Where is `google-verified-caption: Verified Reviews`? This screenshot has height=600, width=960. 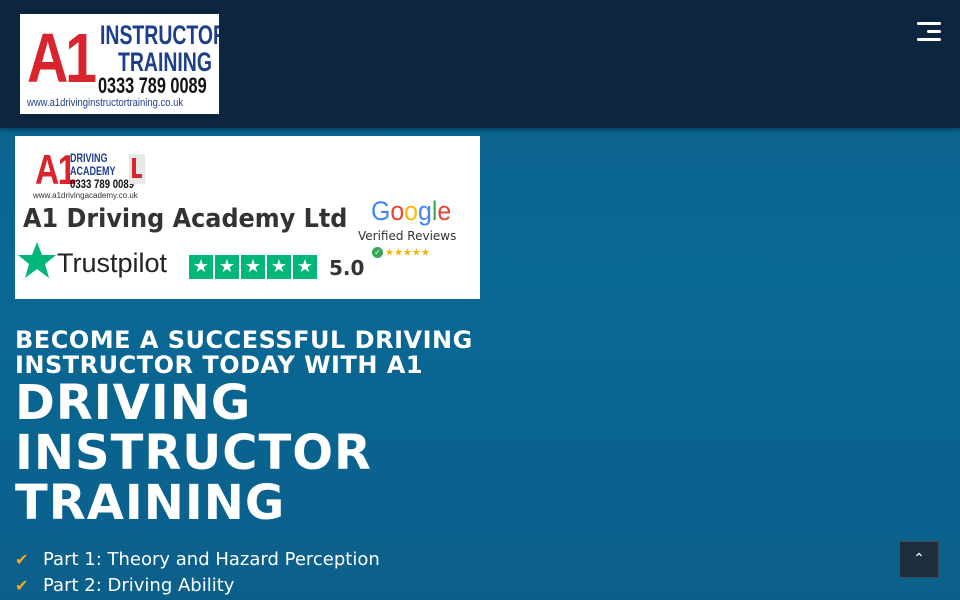
google-verified-caption: Verified Reviews is located at coordinates (407, 236).